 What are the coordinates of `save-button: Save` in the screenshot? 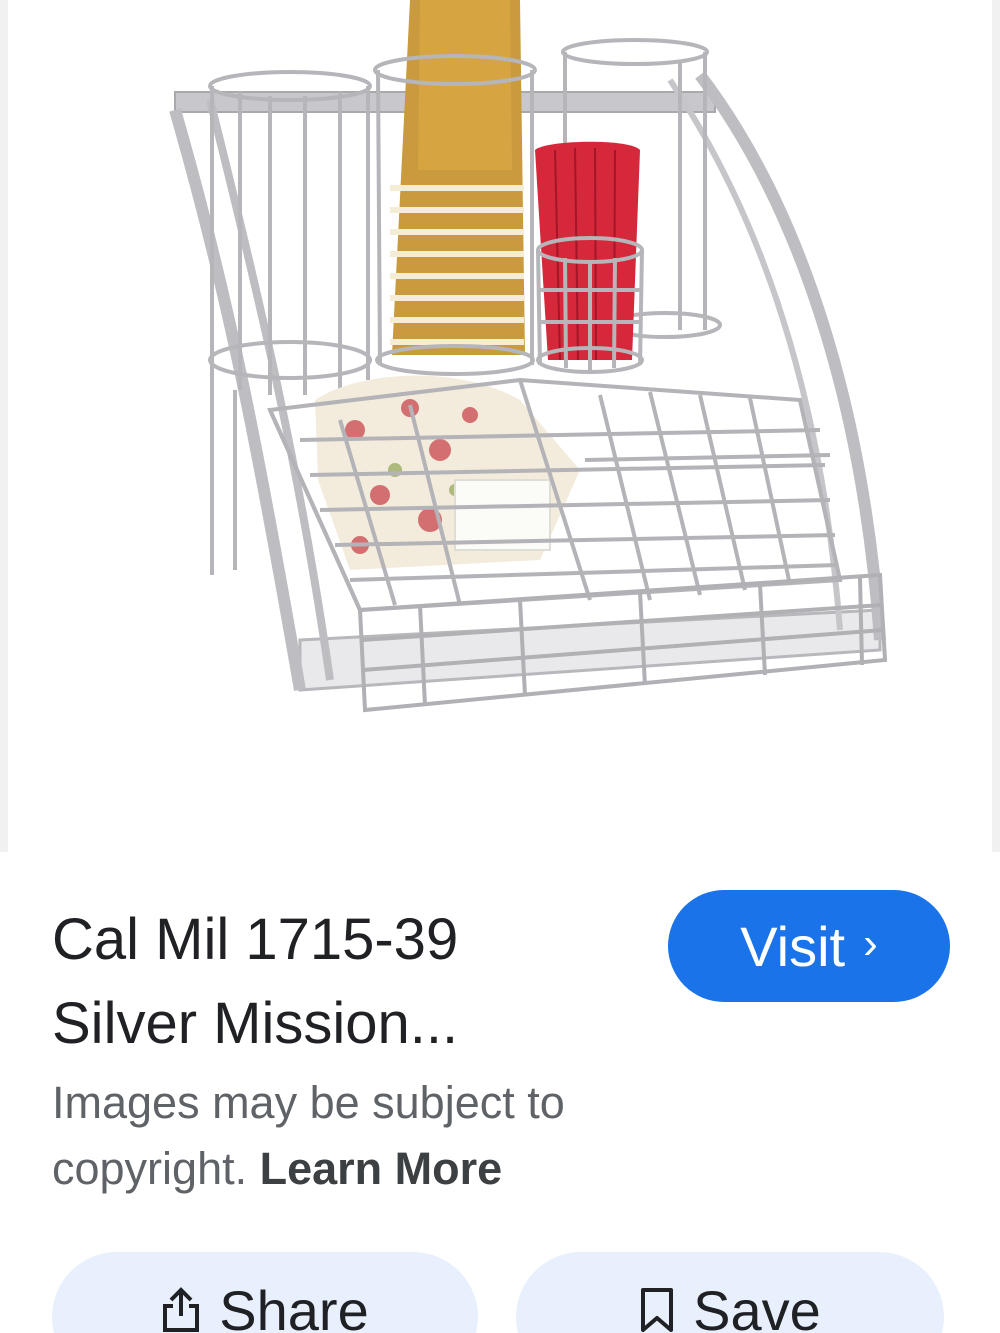 It's located at (730, 1292).